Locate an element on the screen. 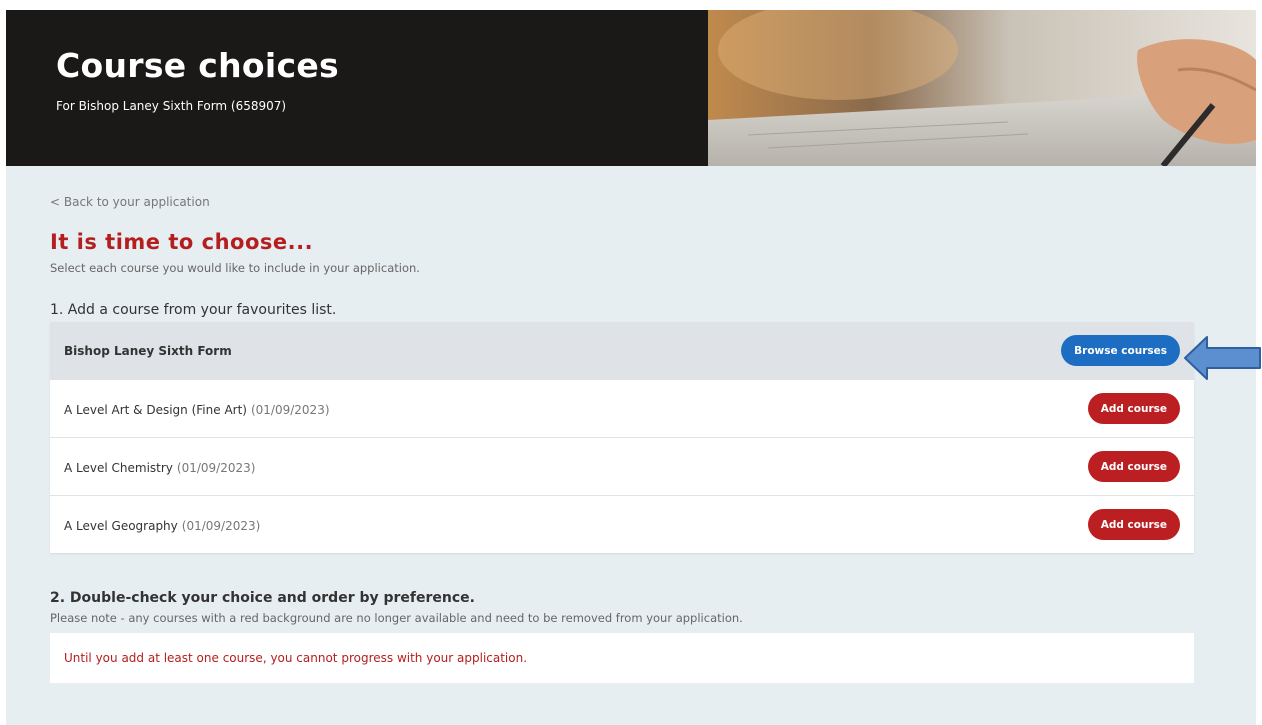  page-subtitle: For Bishop Laney Sixth Form (658907) is located at coordinates (171, 106).